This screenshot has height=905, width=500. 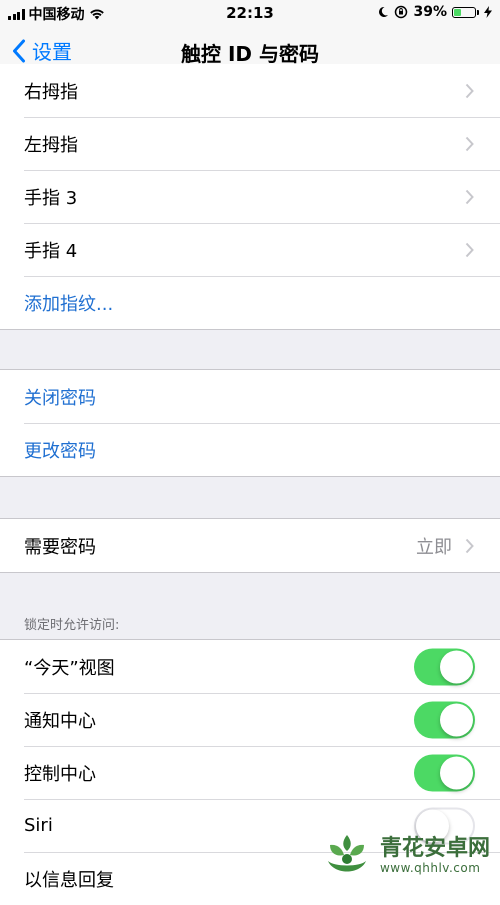 I want to click on orientation-lock-icon, so click(x=401, y=12).